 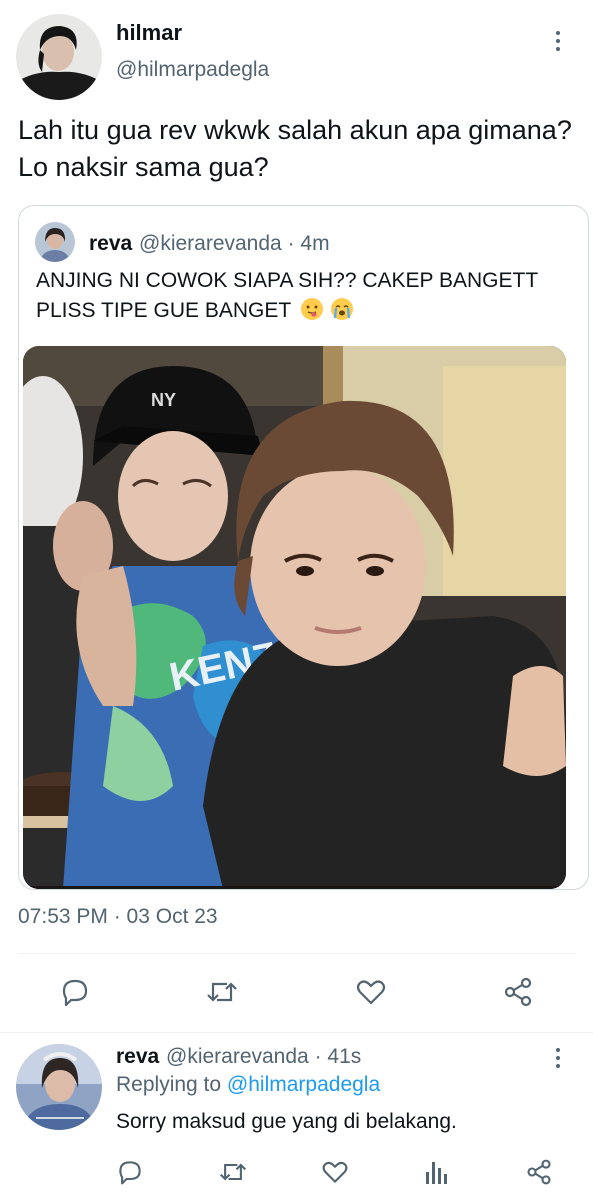 I want to click on tweet-timestamp: 07:53 PM · 03 Oct 23, so click(x=118, y=917).